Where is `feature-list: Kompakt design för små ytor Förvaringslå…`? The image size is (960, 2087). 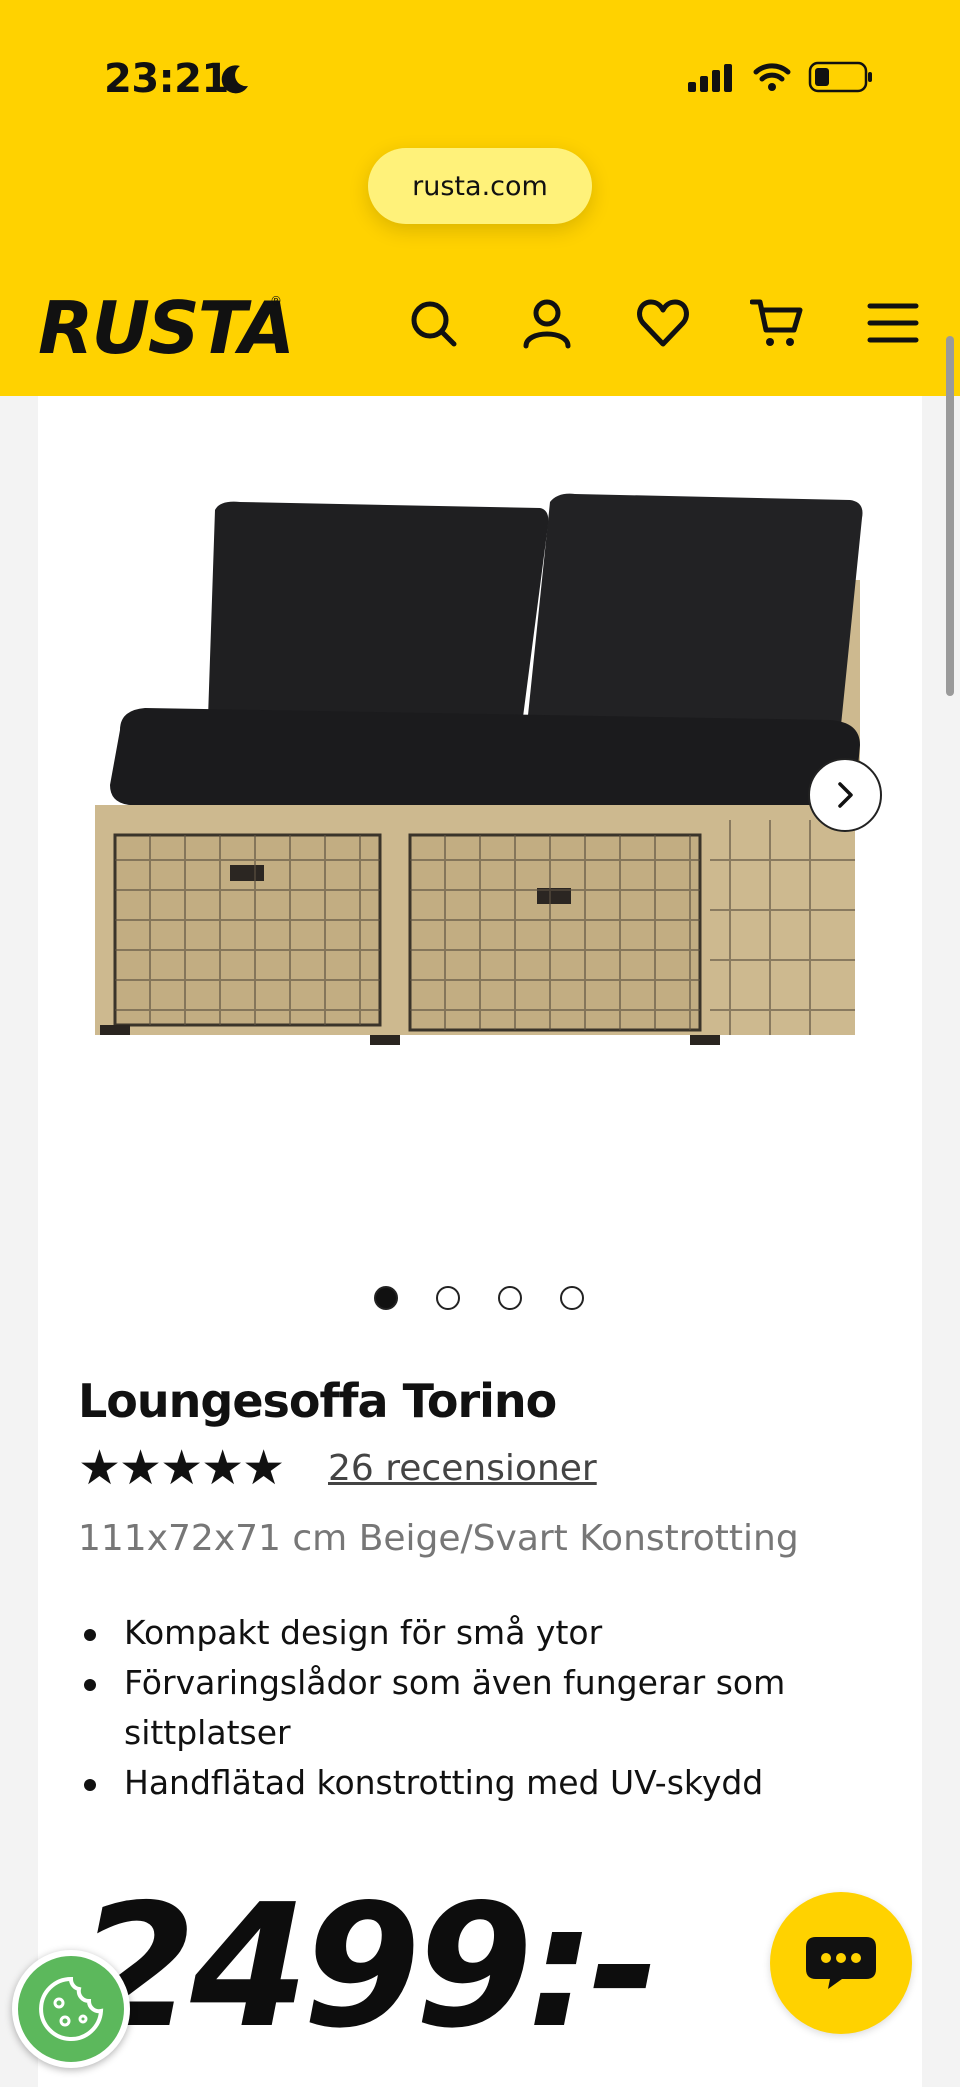
feature-list: Kompakt design för små ytor Förvaringslå… is located at coordinates (458, 1708).